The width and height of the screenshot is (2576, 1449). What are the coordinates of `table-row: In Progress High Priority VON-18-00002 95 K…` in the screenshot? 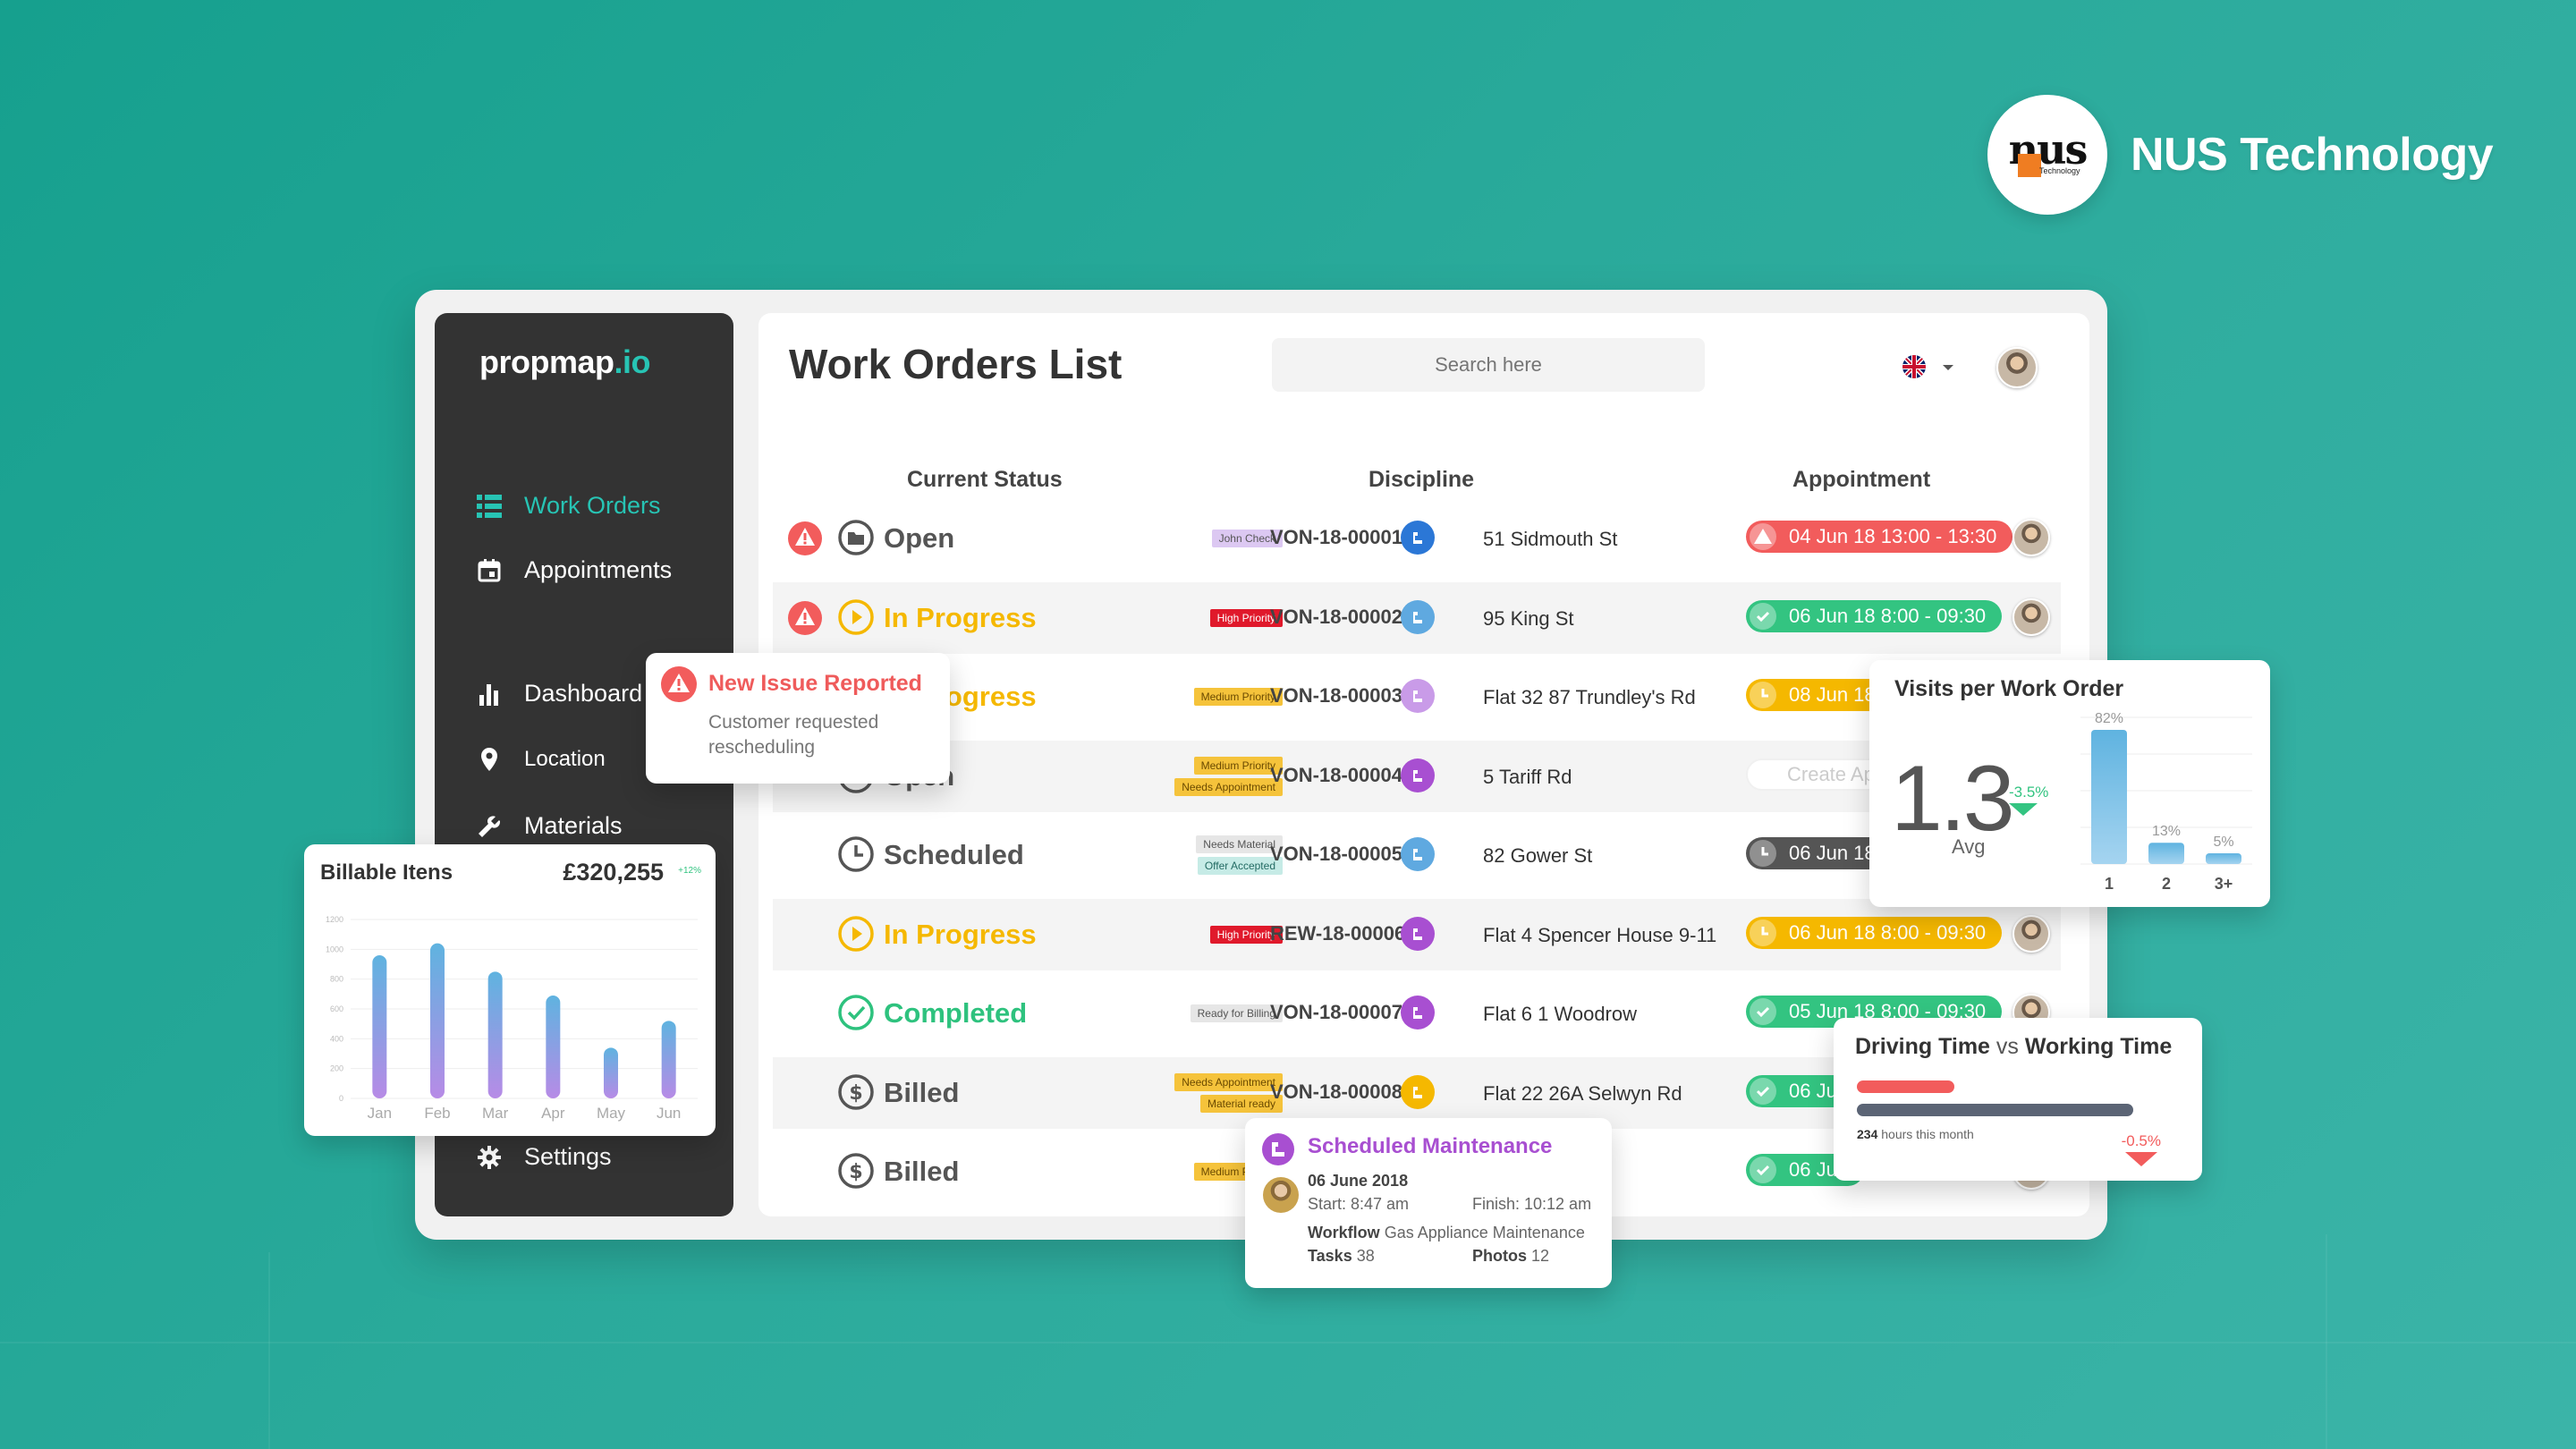 It's located at (1417, 617).